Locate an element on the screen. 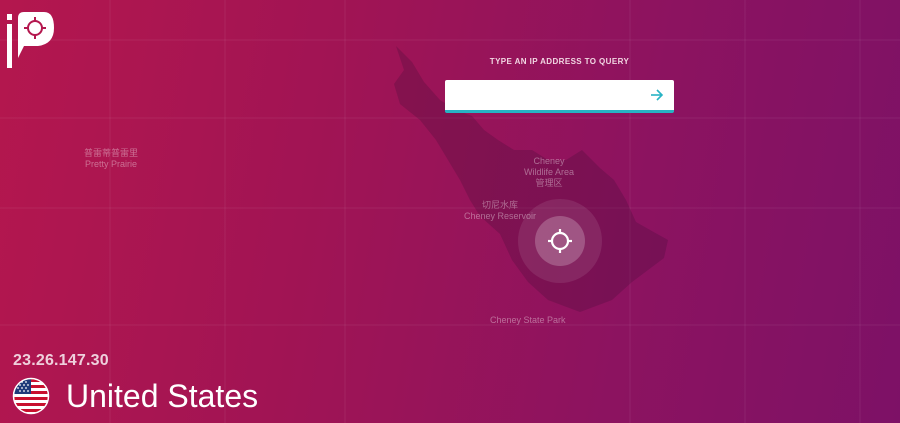 The width and height of the screenshot is (900, 423). place-label-pretty-prairie: 普雷蒂普雷里 Pretty Prairie is located at coordinates (111, 158).